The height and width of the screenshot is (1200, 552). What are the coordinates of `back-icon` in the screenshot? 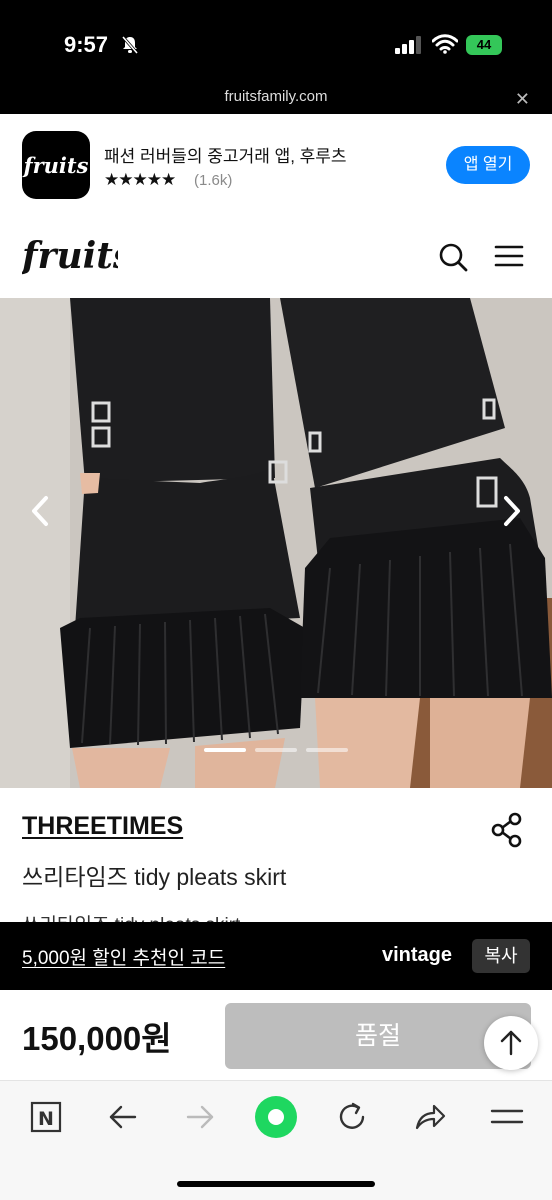 It's located at (123, 1117).